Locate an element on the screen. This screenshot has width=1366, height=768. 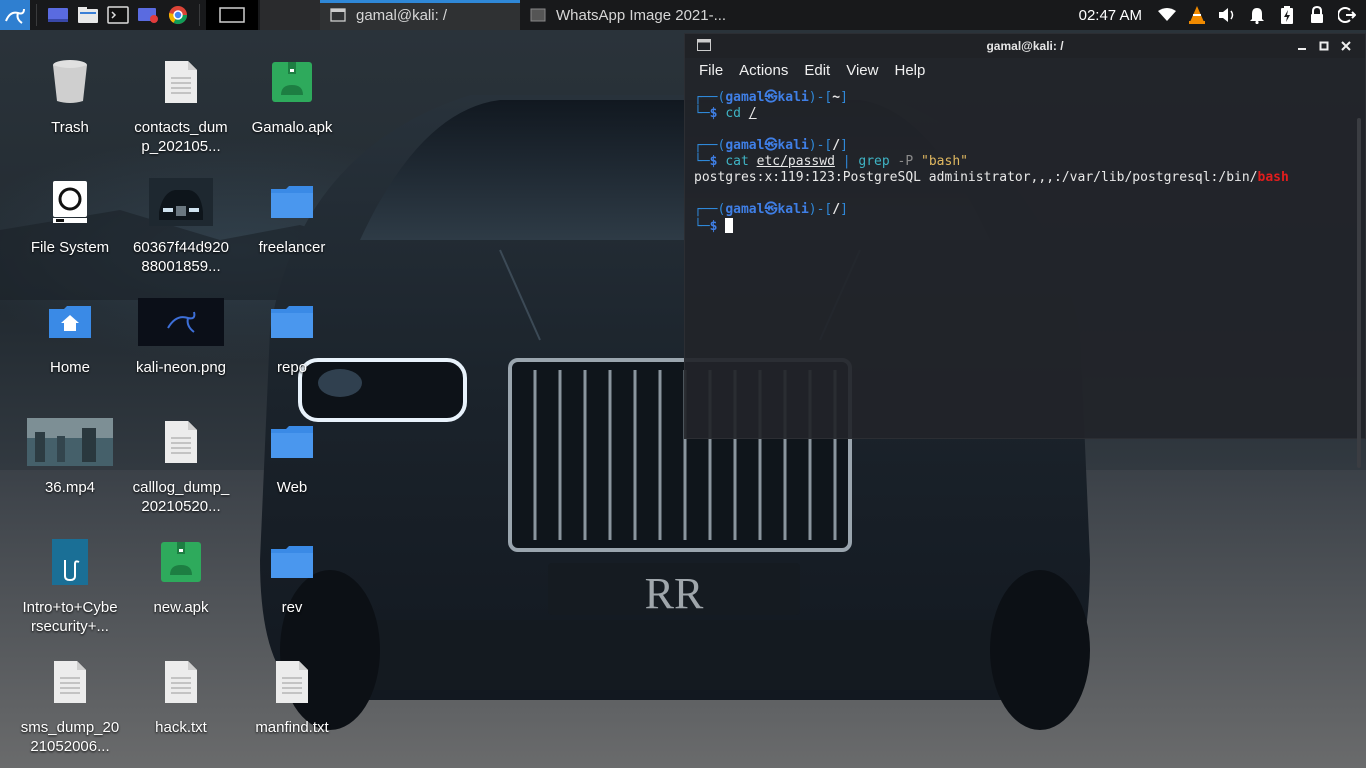
command: cat is located at coordinates (737, 161).